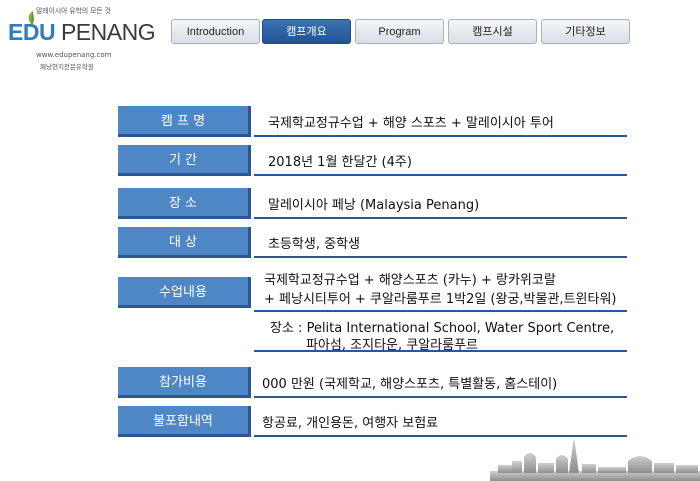 The height and width of the screenshot is (481, 700). I want to click on camp-name-label: 캠 프 명, so click(184, 121).